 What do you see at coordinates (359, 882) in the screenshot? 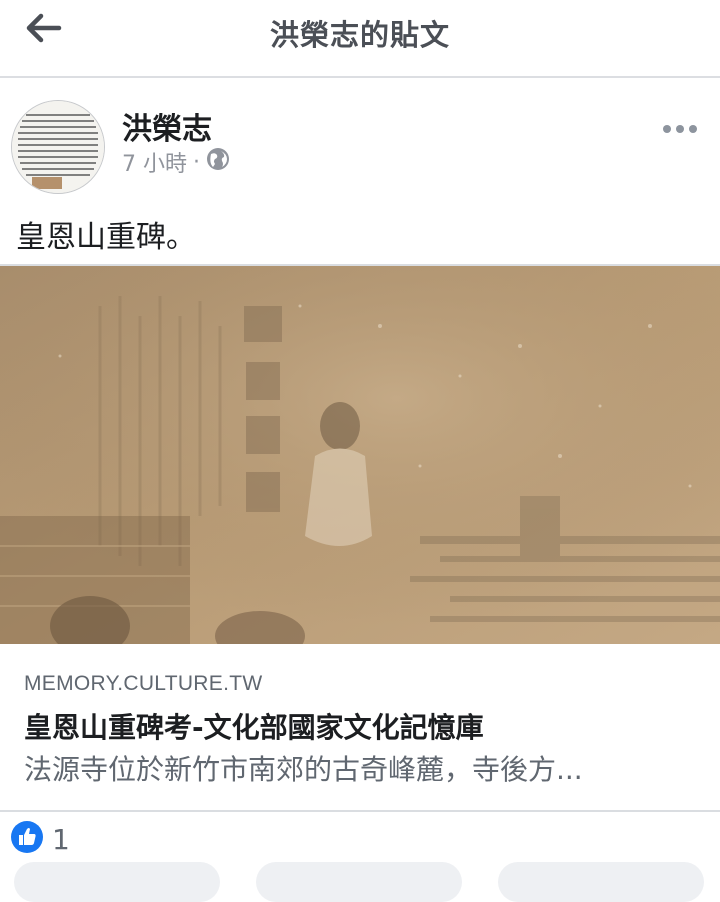
I see `action-button-comment` at bounding box center [359, 882].